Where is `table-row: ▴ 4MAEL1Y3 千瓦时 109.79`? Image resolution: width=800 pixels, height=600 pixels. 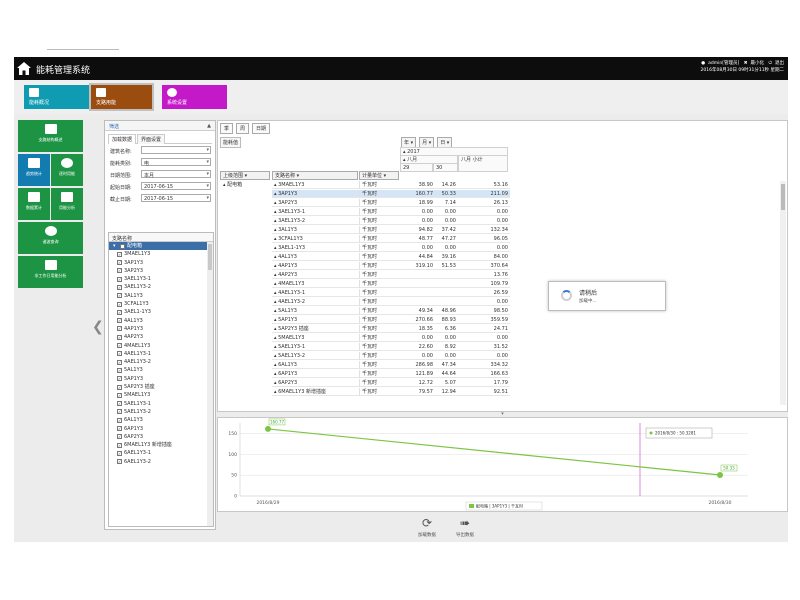
table-row: ▴ 4MAEL1Y3 千瓦时 109.79 is located at coordinates (391, 284).